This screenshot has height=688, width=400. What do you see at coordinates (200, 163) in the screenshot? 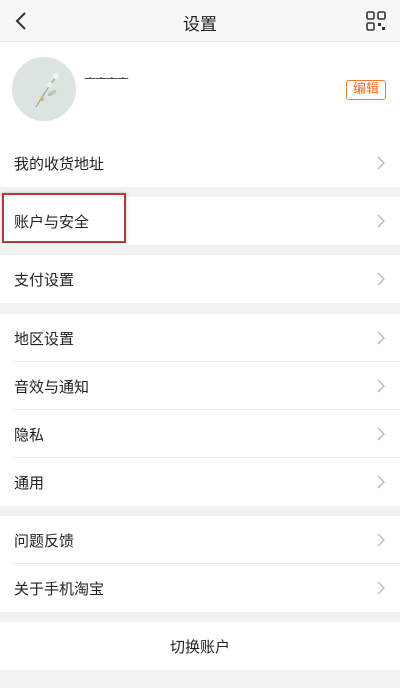
I see `row-shipping-address: 我的收货地址` at bounding box center [200, 163].